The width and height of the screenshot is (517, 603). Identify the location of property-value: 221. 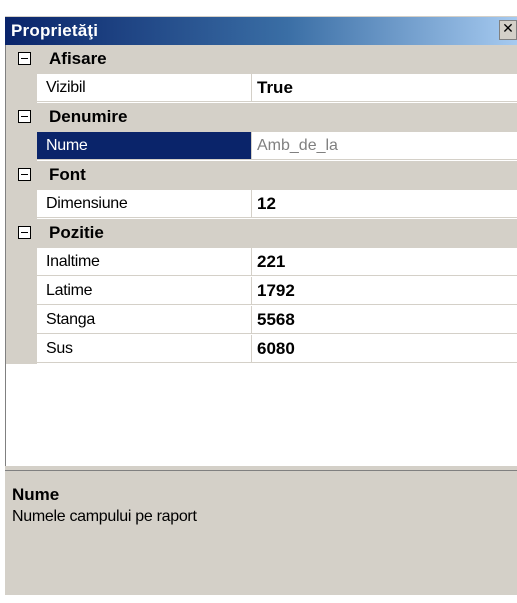
(384, 262).